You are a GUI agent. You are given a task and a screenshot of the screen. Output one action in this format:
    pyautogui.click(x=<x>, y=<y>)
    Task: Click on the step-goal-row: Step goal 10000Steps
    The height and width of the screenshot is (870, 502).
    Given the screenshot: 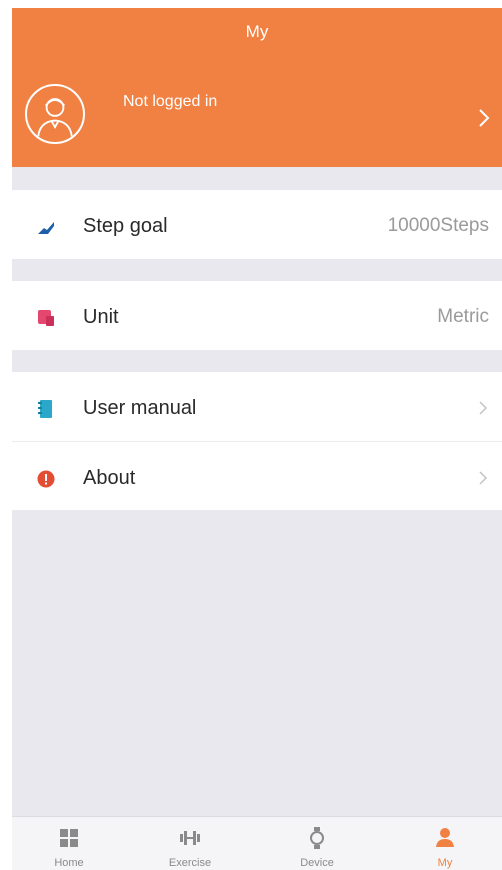 What is the action you would take?
    pyautogui.click(x=257, y=224)
    